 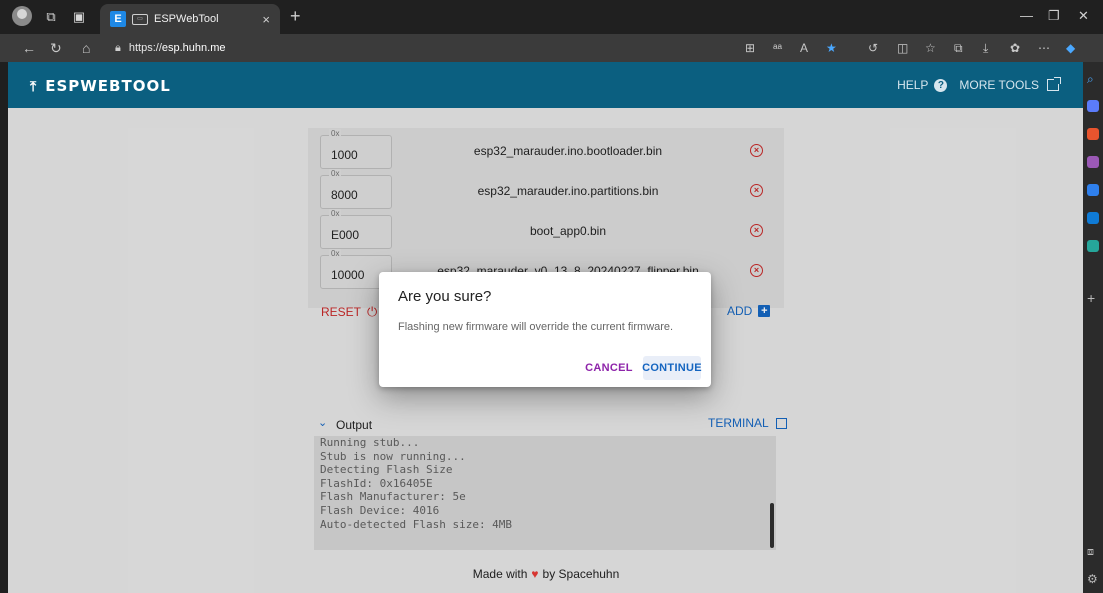 What do you see at coordinates (999, 85) in the screenshot?
I see `more-tools-link: MORE TOOLS` at bounding box center [999, 85].